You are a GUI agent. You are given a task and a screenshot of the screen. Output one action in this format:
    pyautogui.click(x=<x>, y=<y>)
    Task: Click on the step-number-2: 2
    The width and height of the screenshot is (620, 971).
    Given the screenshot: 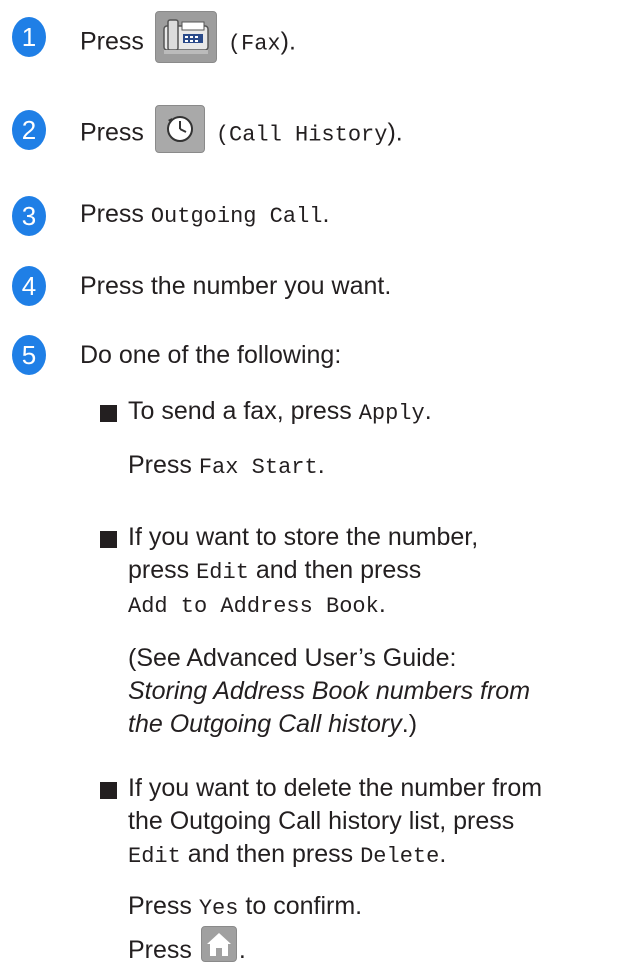 What is the action you would take?
    pyautogui.click(x=29, y=130)
    